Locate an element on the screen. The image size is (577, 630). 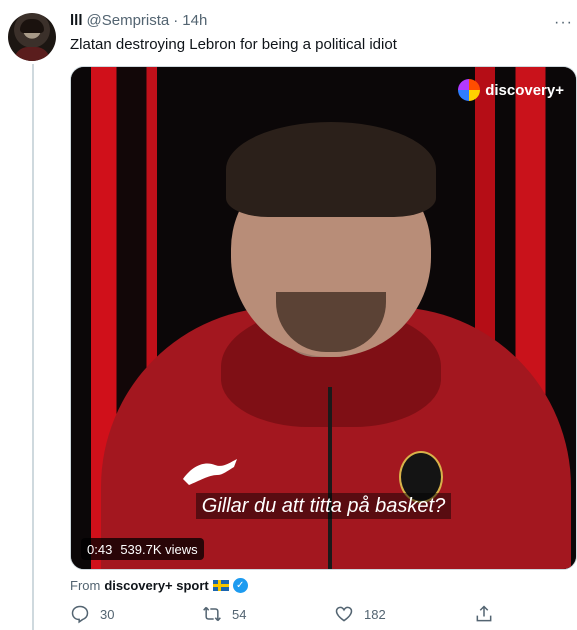
share-icon is located at coordinates (484, 613).